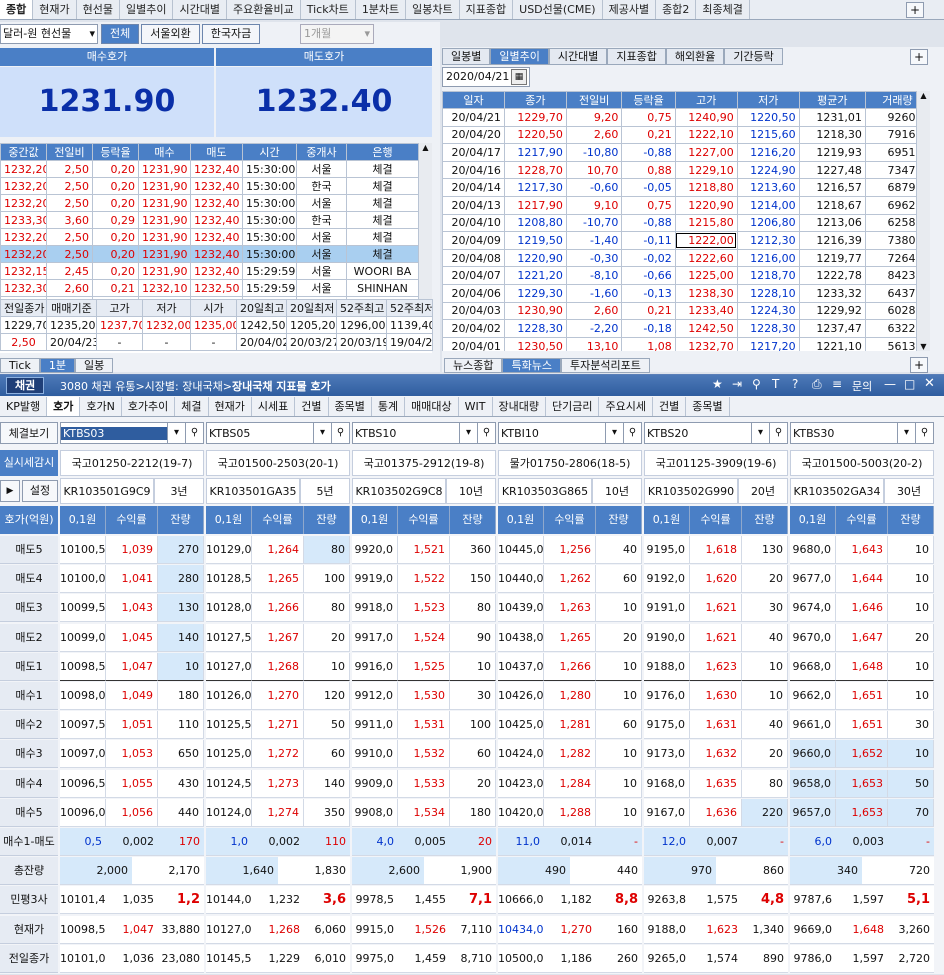  I want to click on quote-cell: 10100,5, so click(83, 550).